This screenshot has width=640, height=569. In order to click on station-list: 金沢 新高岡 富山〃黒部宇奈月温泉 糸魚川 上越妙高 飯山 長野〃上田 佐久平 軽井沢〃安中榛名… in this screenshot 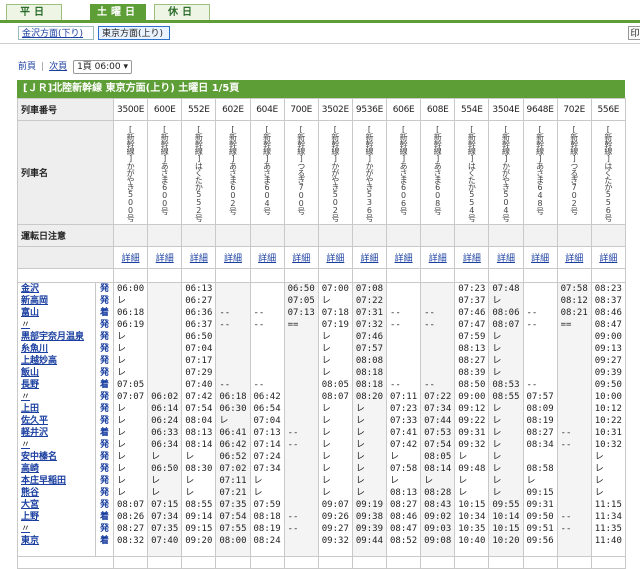, I will do `click(56, 419)`.